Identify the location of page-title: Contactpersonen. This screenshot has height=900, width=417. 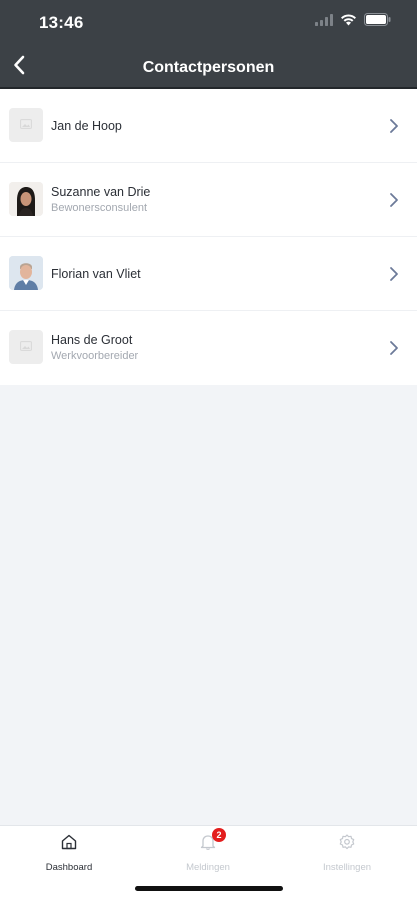
(208, 67).